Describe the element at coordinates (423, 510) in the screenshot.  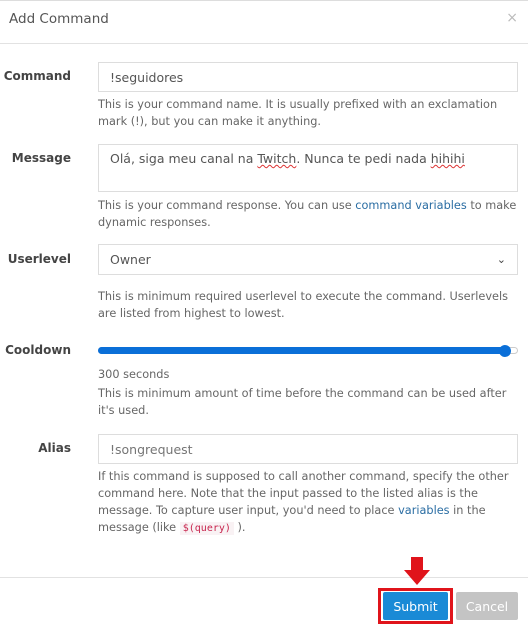
I see `variables-link: variables` at that location.